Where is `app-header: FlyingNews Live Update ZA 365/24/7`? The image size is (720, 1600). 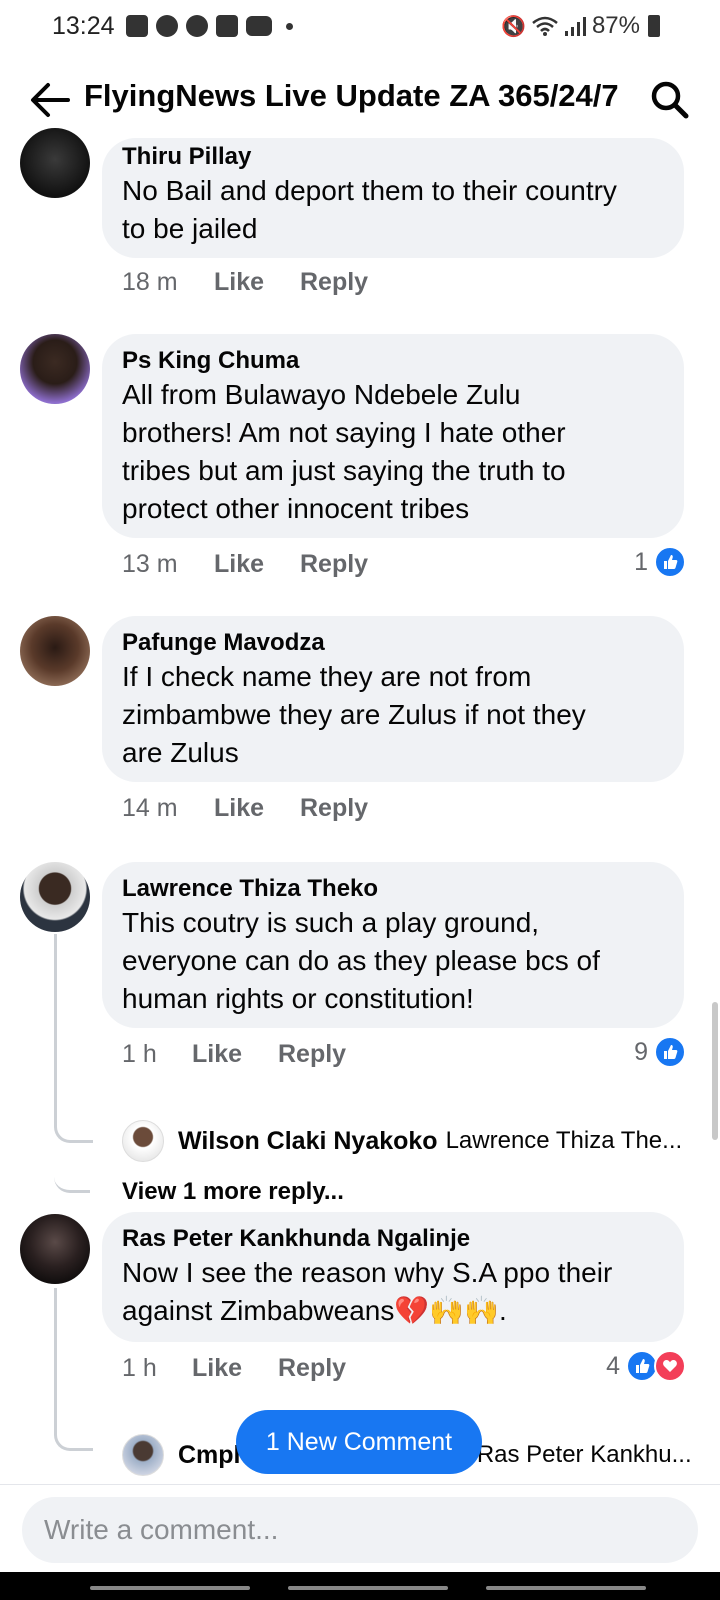
app-header: FlyingNews Live Update ZA 365/24/7 is located at coordinates (360, 98).